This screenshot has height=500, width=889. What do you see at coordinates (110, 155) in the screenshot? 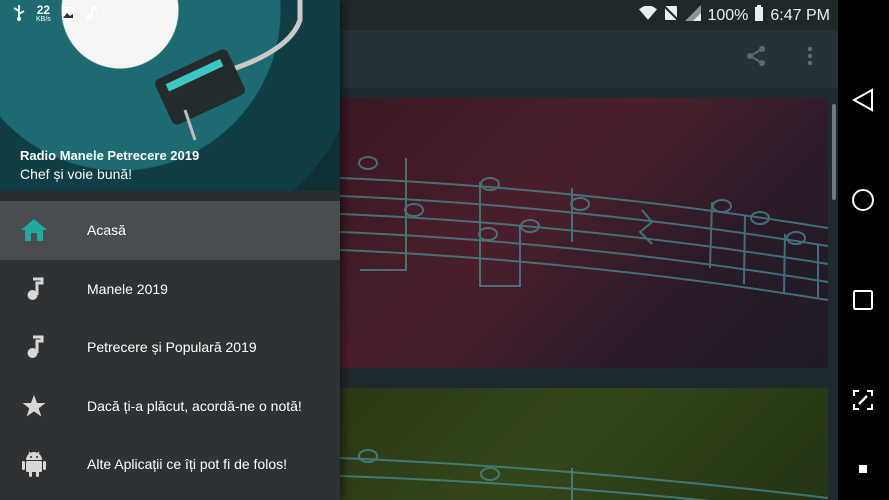
I see `drawer-header-title: Radio Manele Petrecere 2019` at bounding box center [110, 155].